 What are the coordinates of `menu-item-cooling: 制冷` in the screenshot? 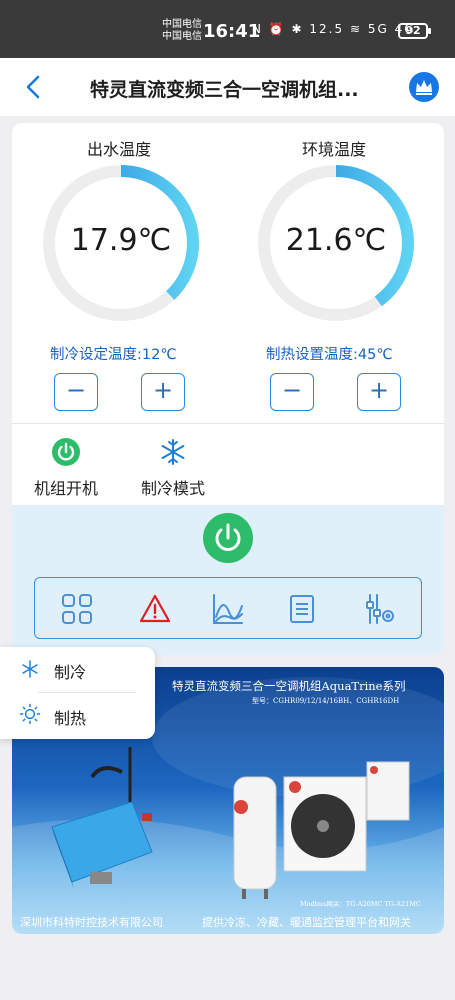 It's located at (78, 669).